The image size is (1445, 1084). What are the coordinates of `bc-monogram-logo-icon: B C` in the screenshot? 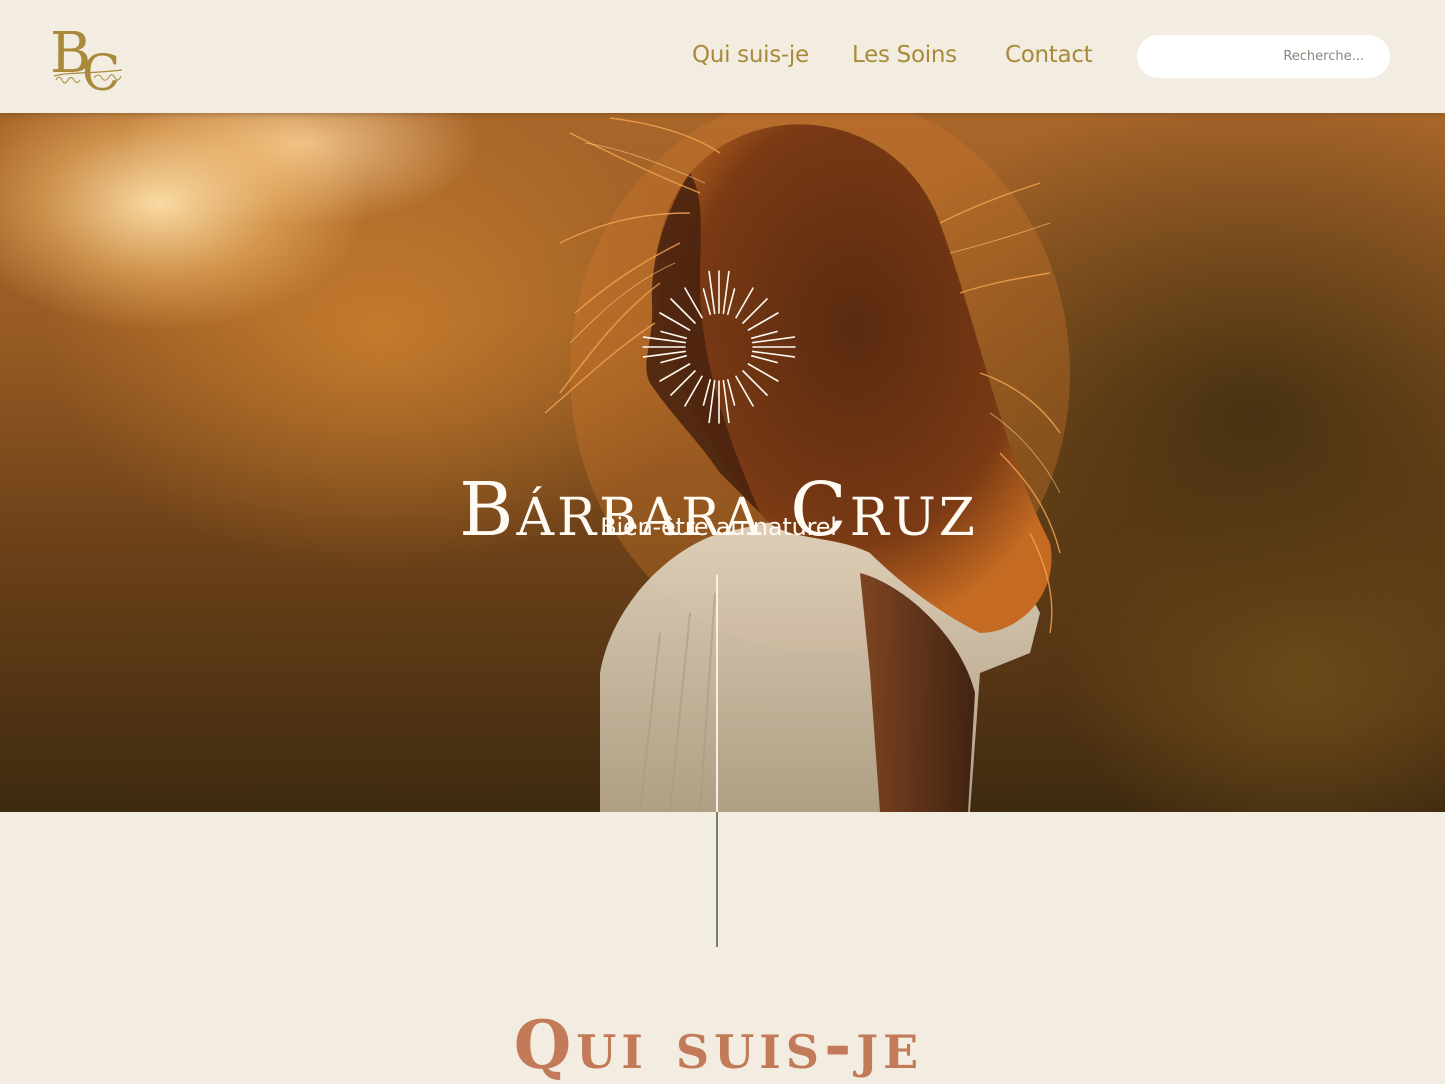 It's located at (86, 59).